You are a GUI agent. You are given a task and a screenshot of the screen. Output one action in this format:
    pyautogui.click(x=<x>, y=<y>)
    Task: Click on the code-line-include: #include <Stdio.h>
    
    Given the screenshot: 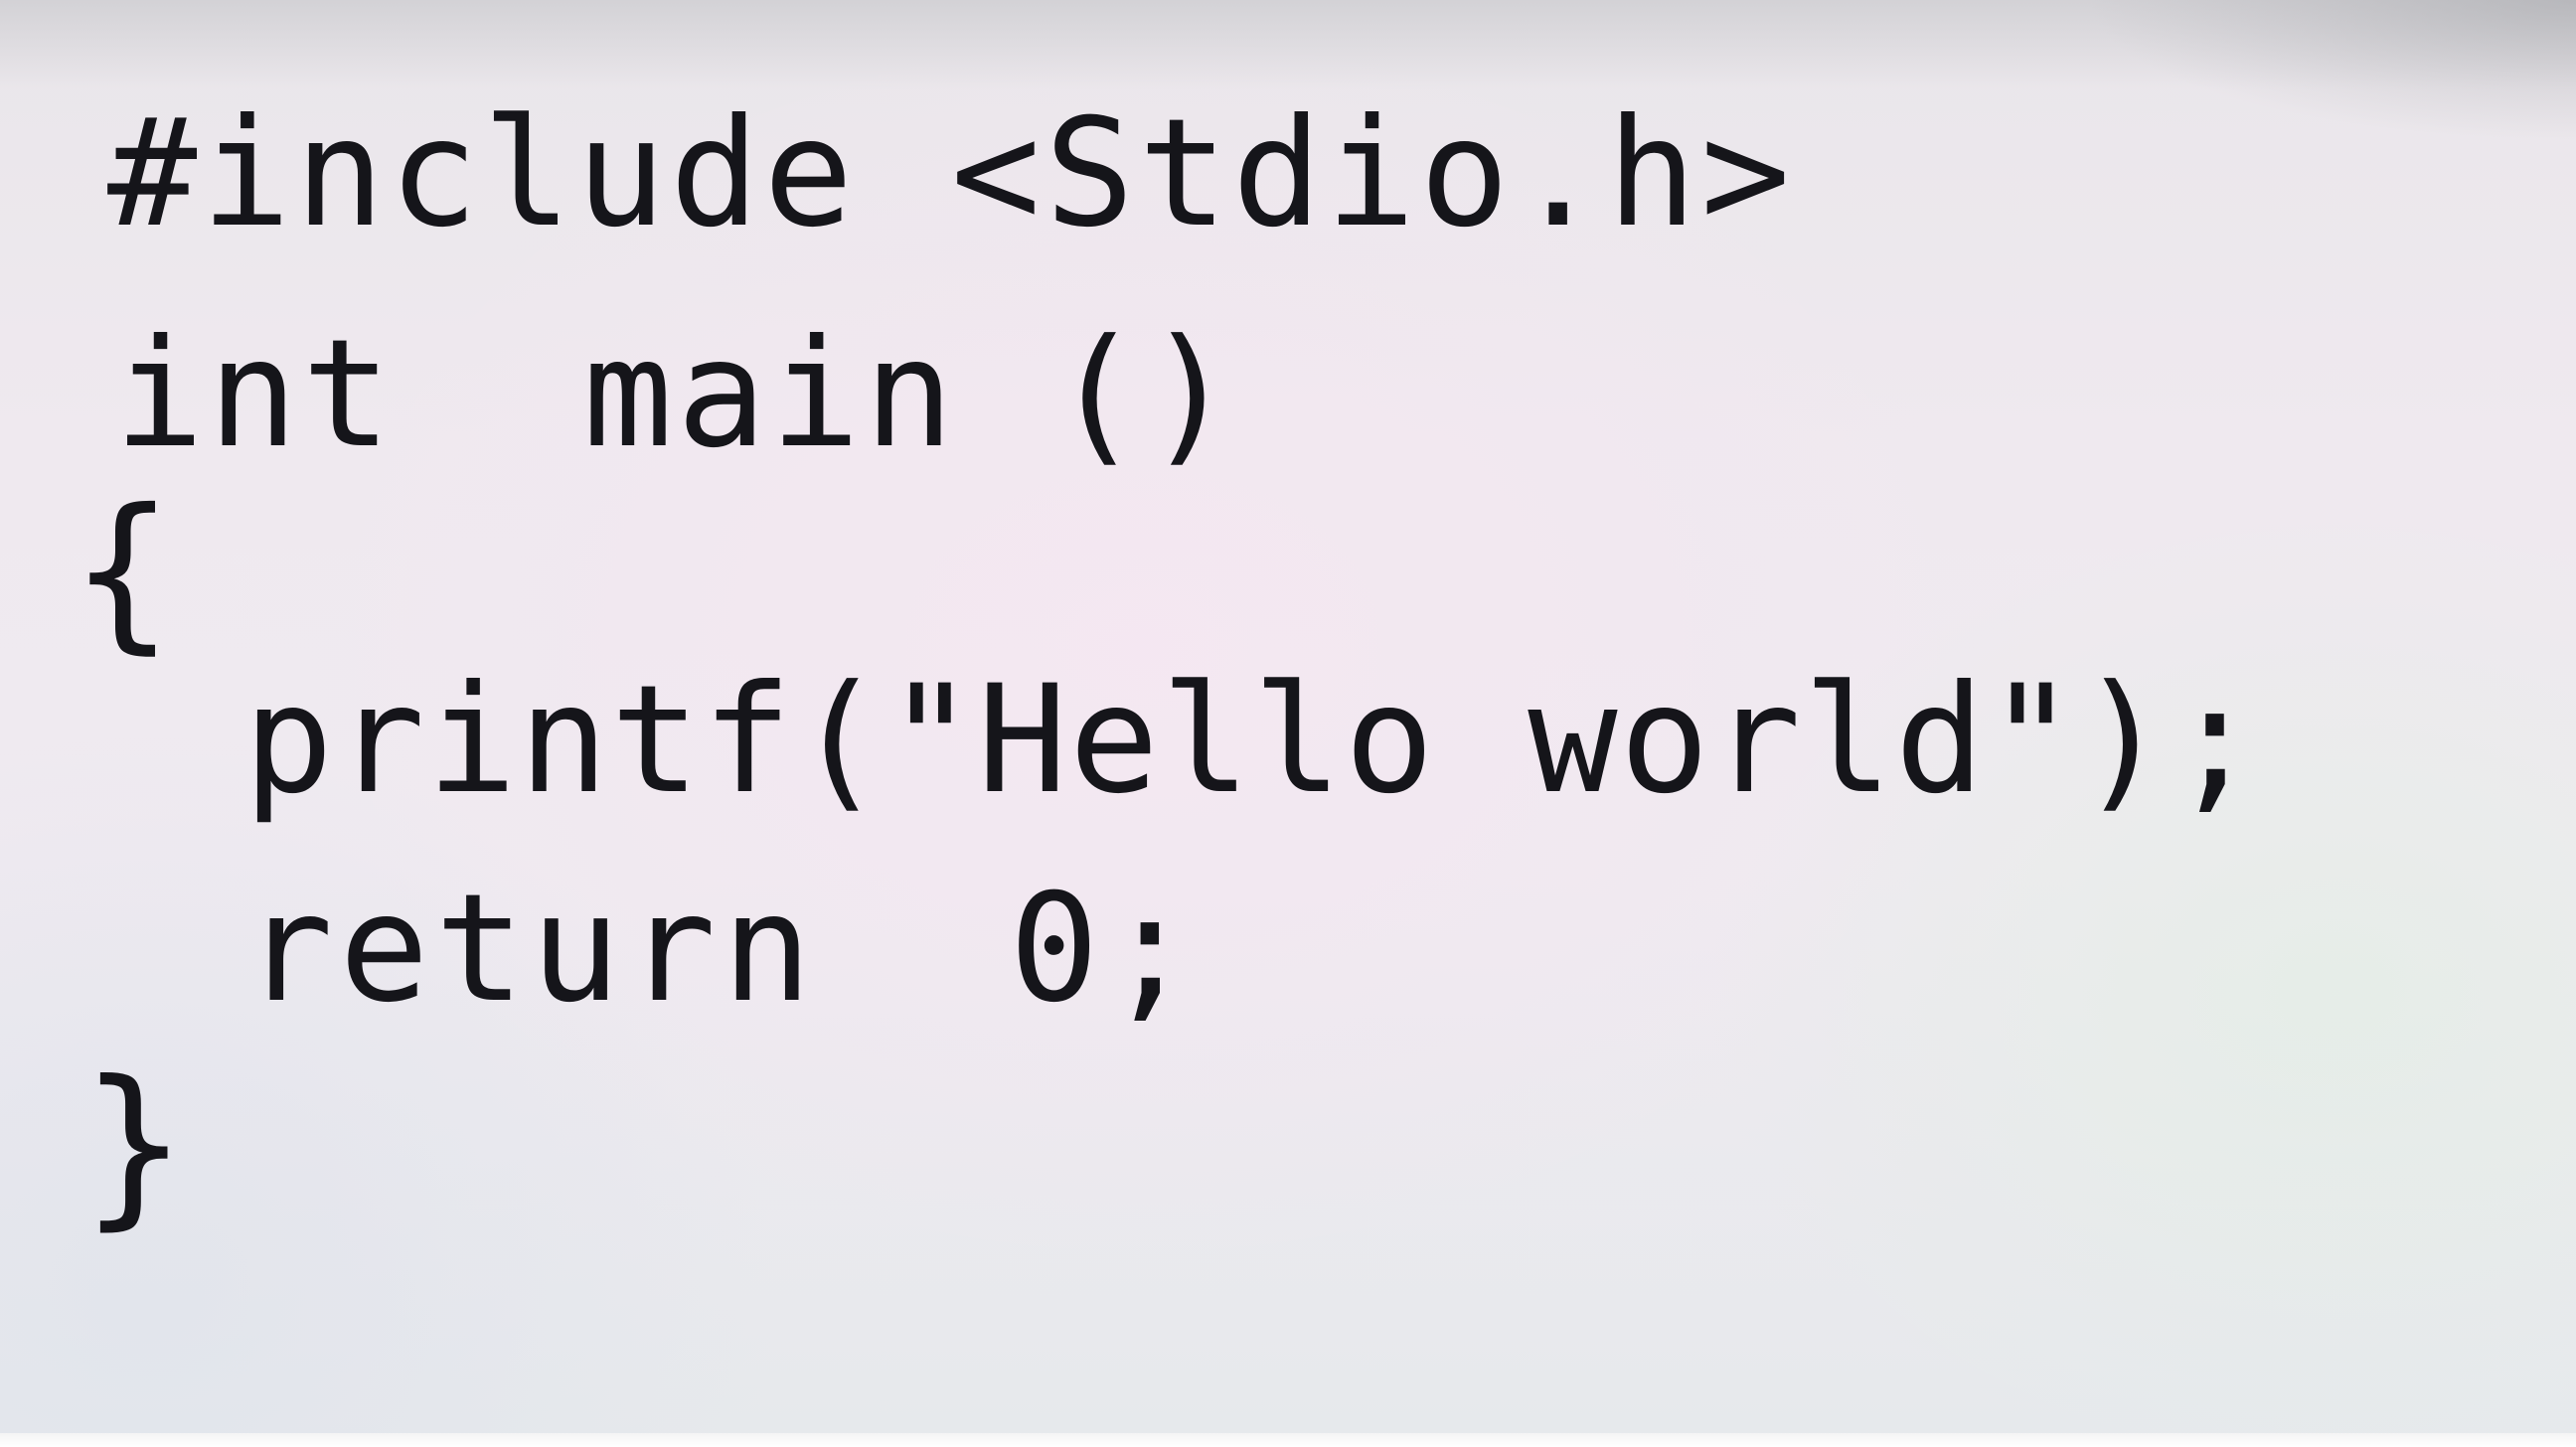 What is the action you would take?
    pyautogui.click(x=951, y=174)
    